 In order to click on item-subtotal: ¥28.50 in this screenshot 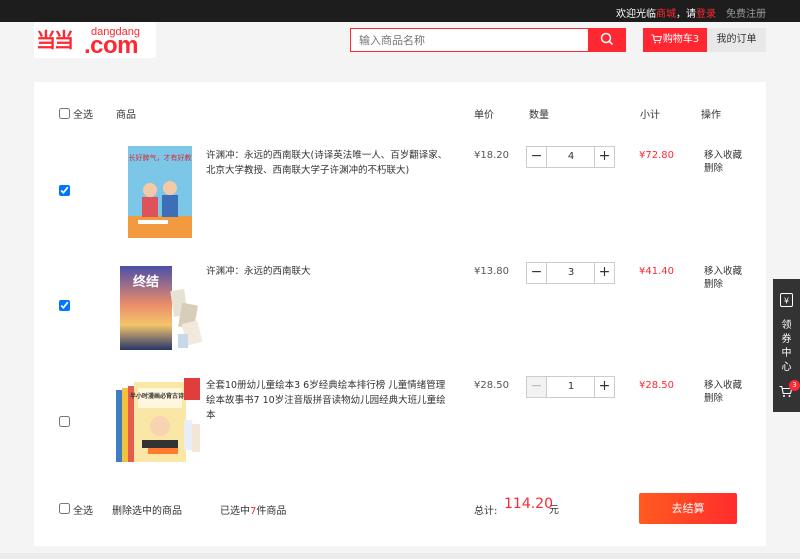, I will do `click(656, 385)`.